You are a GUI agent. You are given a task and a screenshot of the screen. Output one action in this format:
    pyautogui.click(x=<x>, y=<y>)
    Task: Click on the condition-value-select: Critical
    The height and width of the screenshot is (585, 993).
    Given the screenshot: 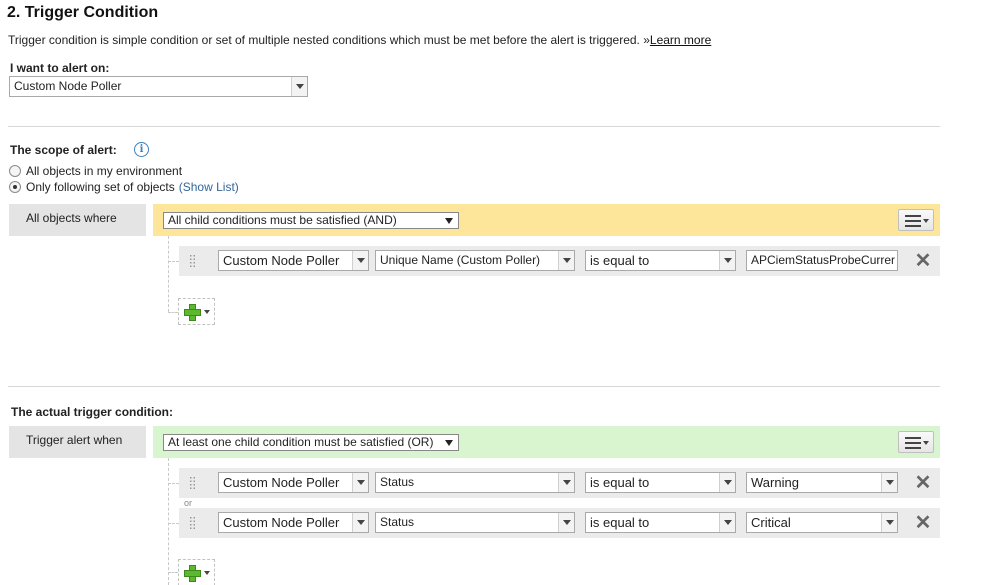 What is the action you would take?
    pyautogui.click(x=822, y=522)
    